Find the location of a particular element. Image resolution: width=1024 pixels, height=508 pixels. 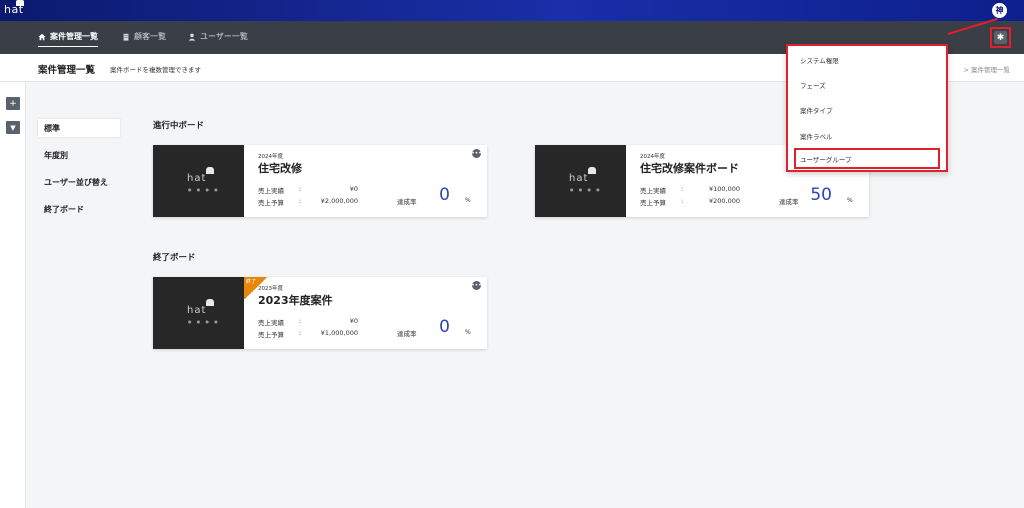

nav-item-customer-list: 顧客一覧 is located at coordinates (144, 36).